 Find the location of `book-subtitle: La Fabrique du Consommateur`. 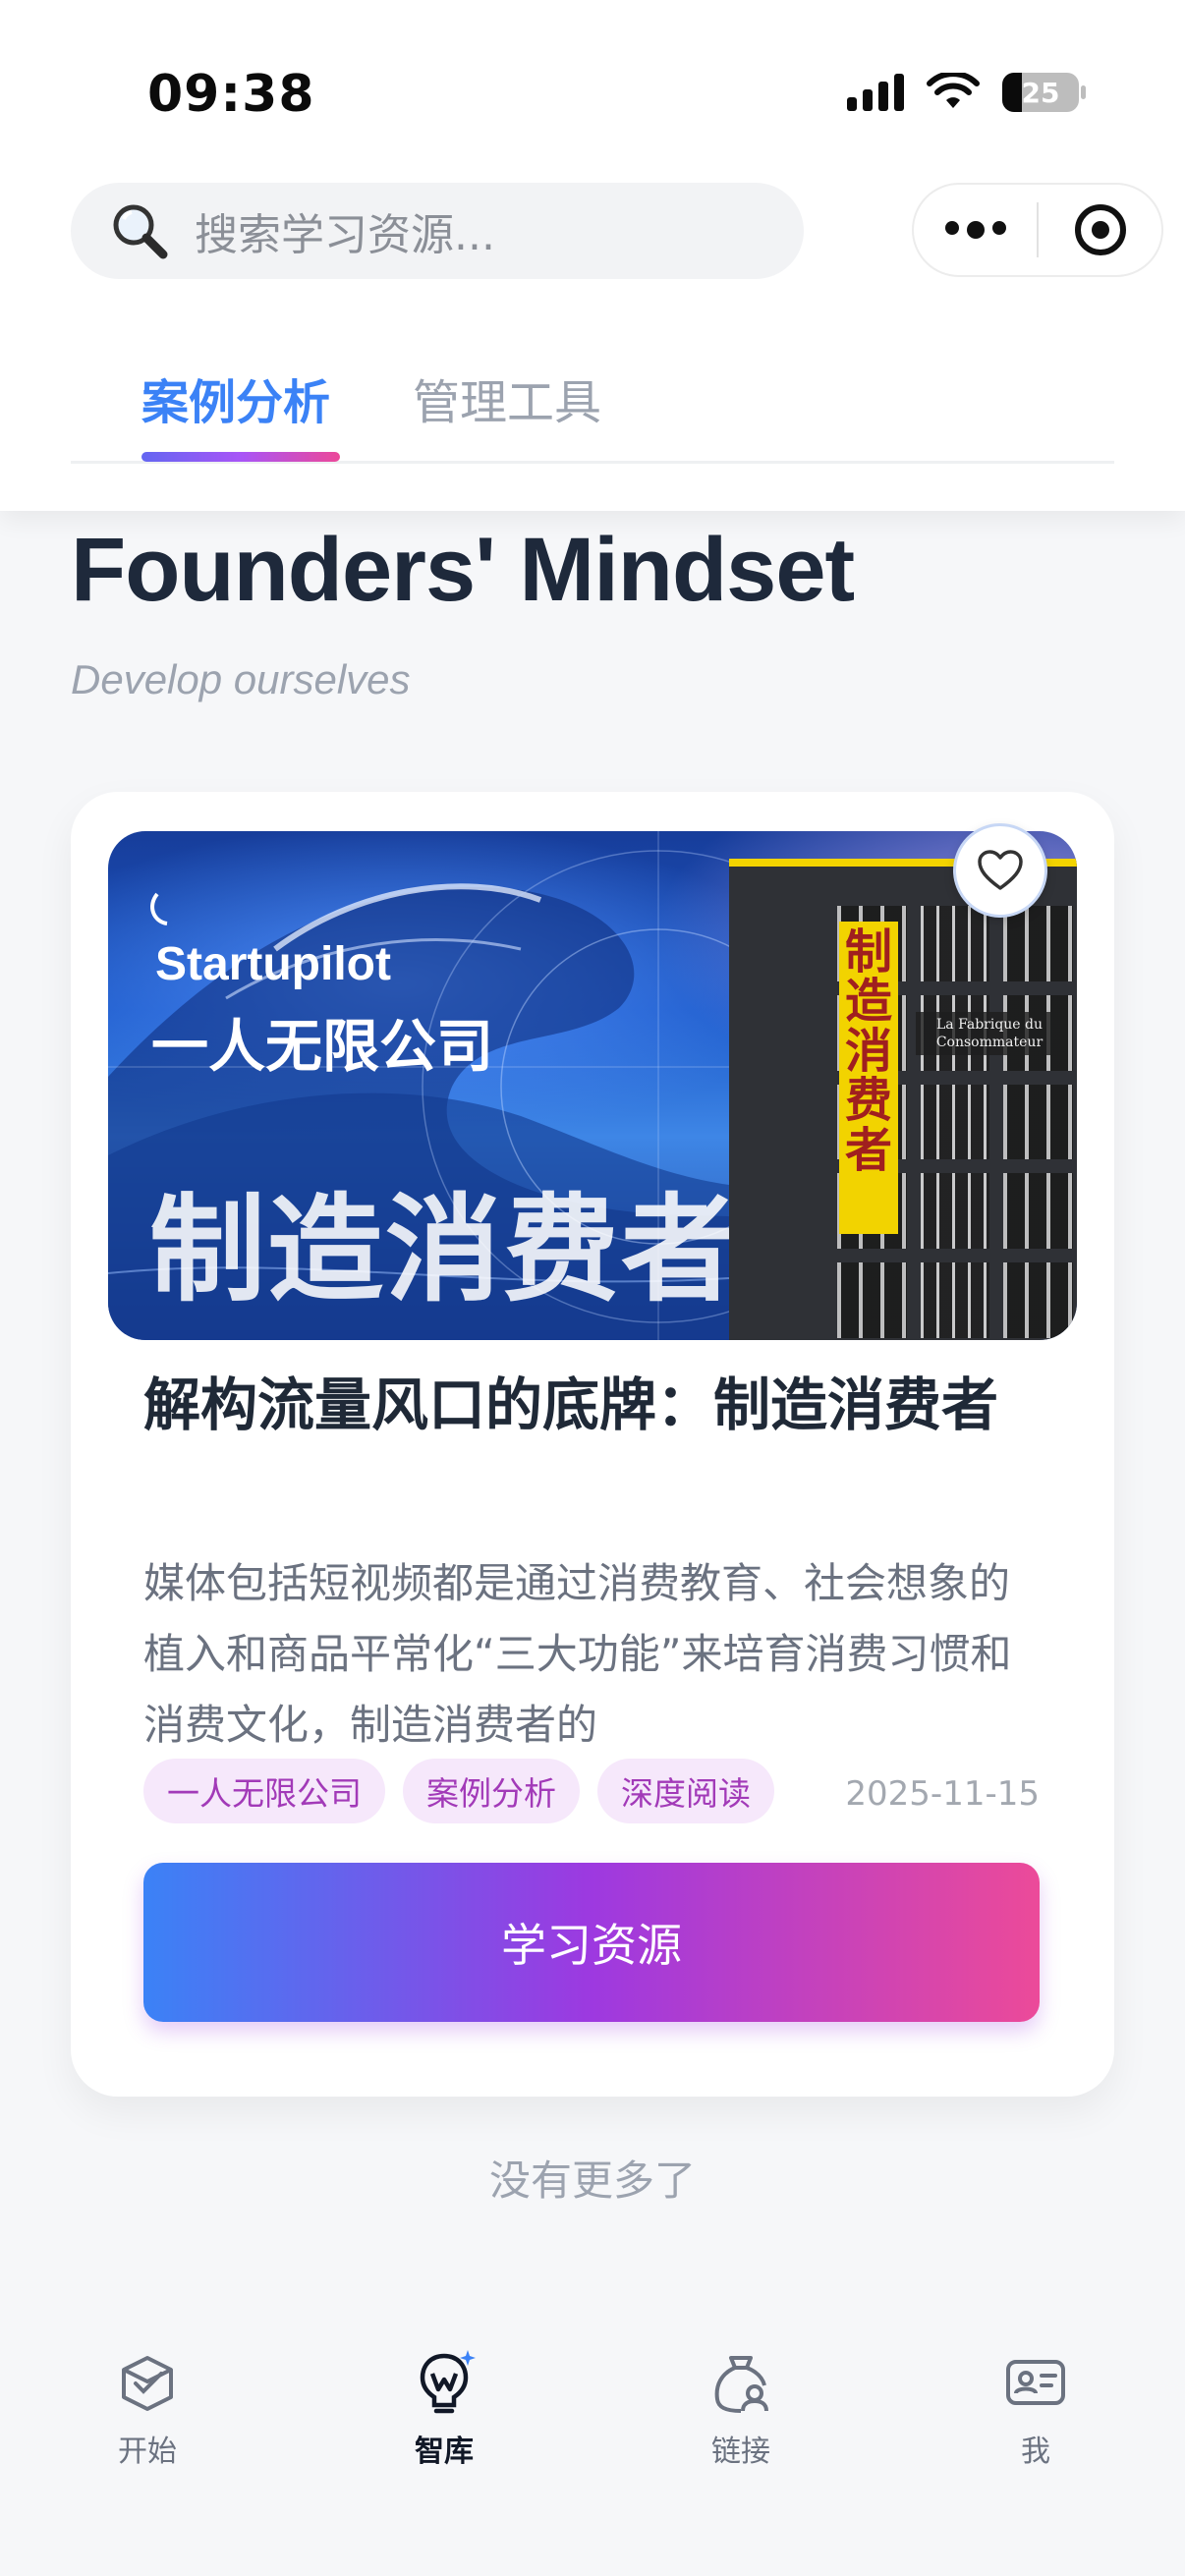

book-subtitle: La Fabrique du Consommateur is located at coordinates (990, 1034).